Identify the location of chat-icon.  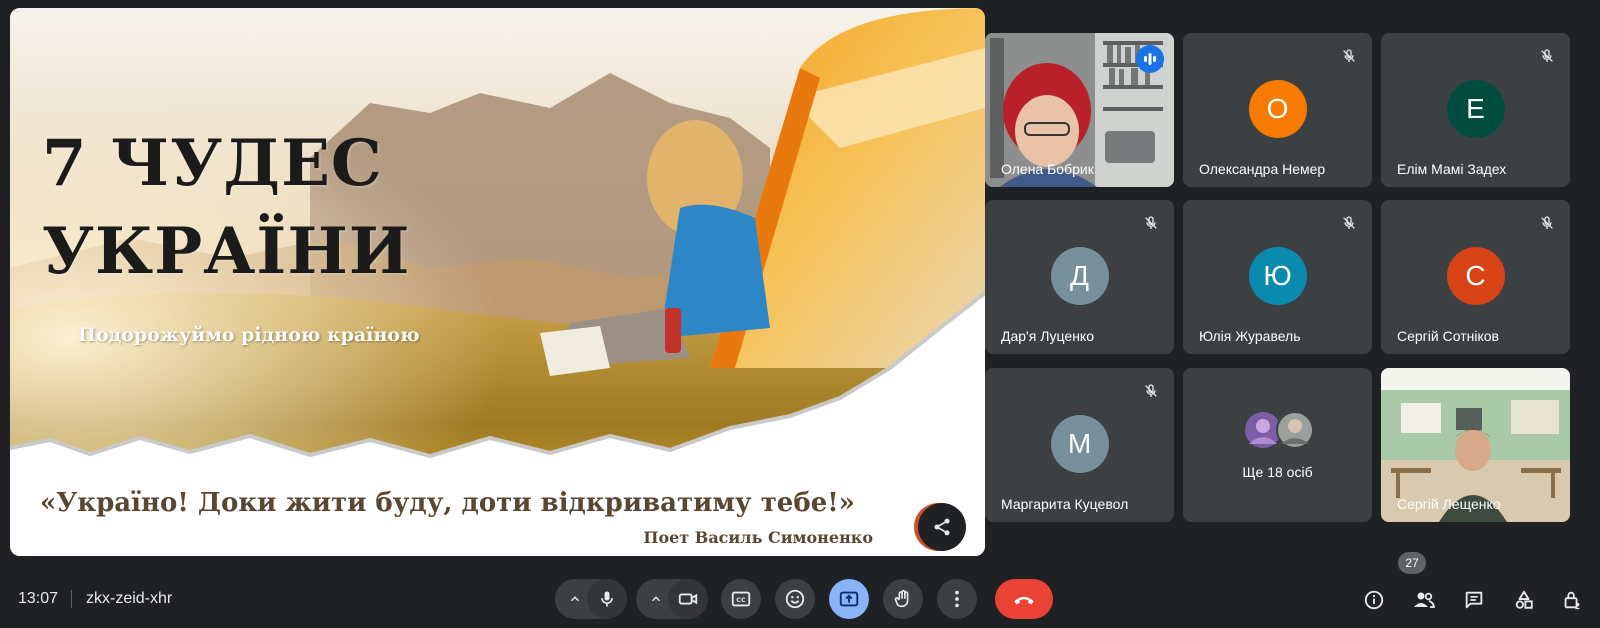
(1474, 600).